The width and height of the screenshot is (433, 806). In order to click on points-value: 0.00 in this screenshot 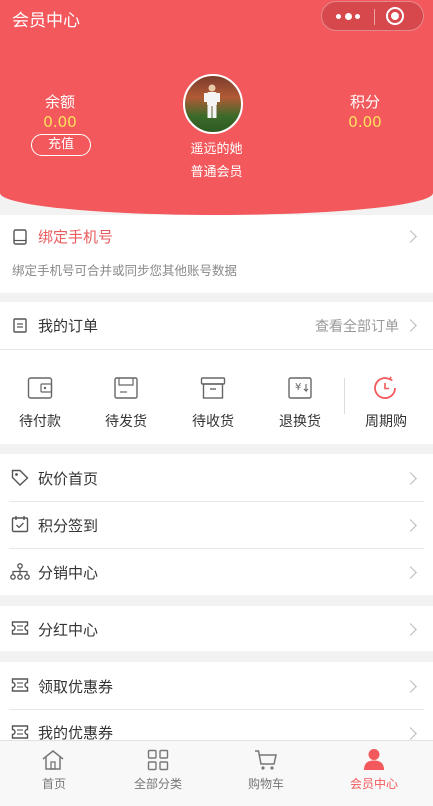, I will do `click(365, 122)`.